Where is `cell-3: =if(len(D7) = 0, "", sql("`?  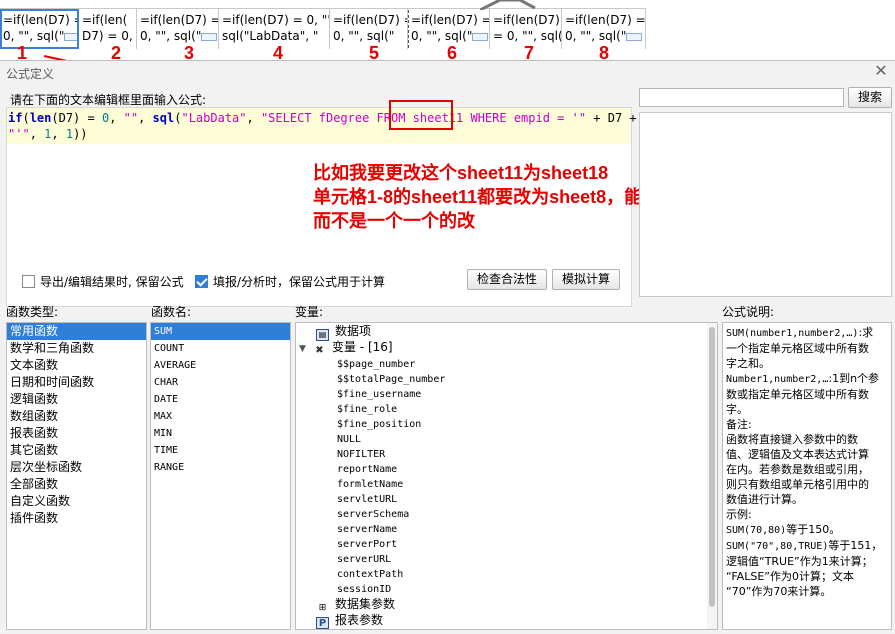
cell-3: =if(len(D7) = 0, "", sql(" is located at coordinates (178, 29).